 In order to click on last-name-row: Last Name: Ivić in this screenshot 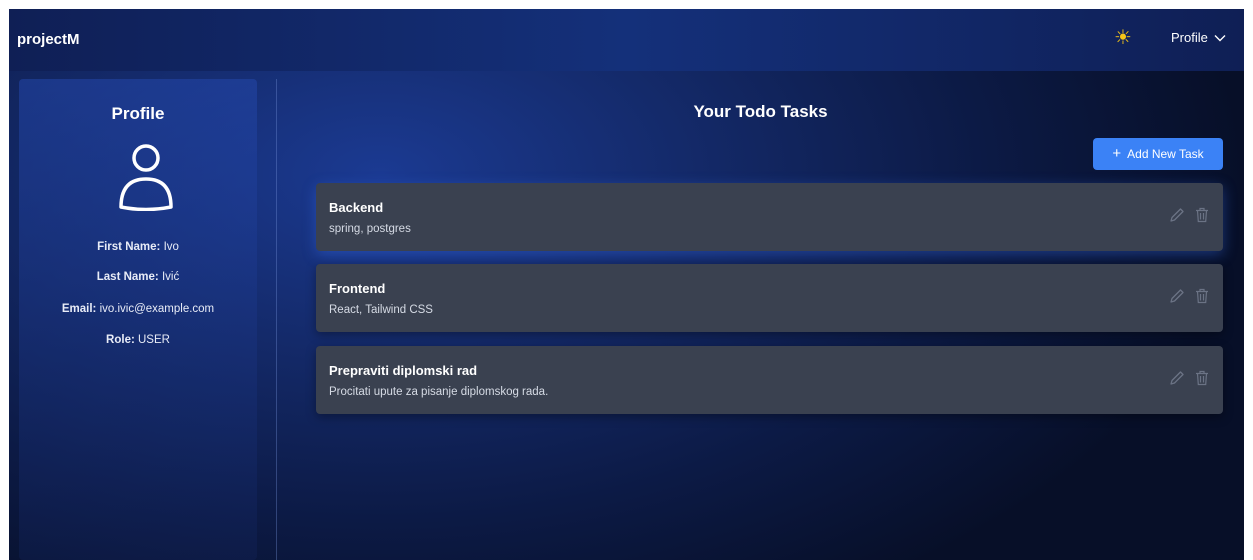, I will do `click(138, 277)`.